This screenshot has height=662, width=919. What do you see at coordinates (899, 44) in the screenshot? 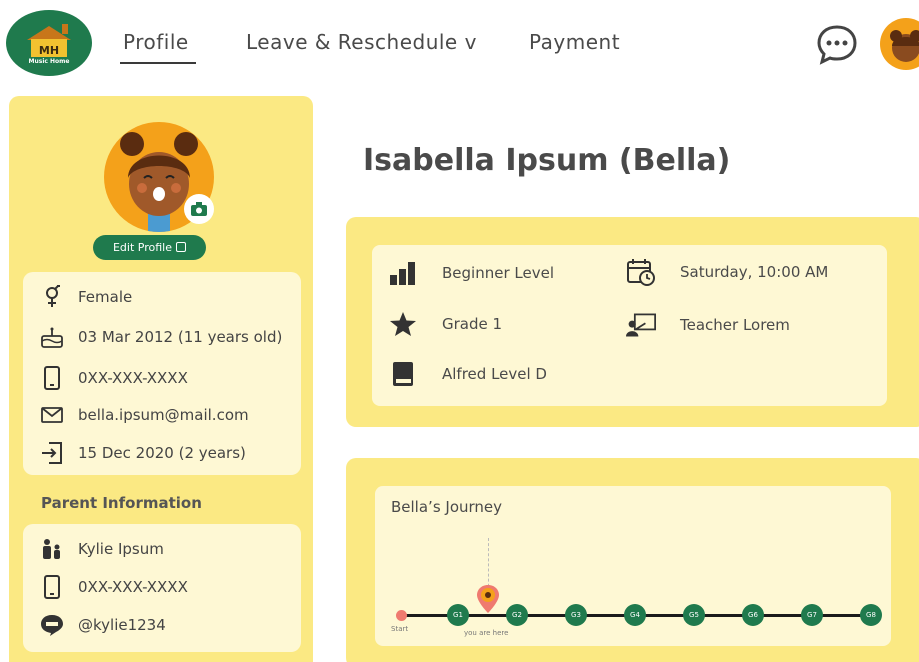
I see `header-avatar` at bounding box center [899, 44].